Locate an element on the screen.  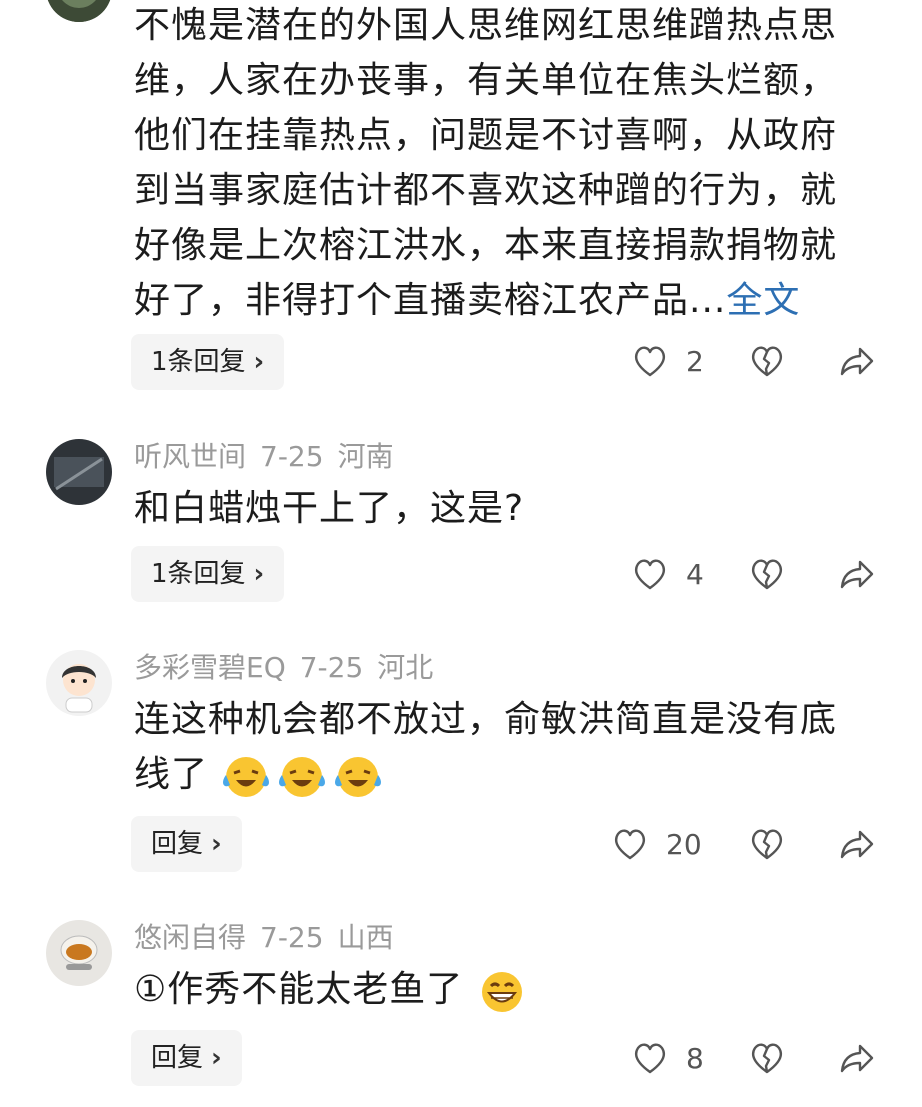
like-count: 4 is located at coordinates (695, 574).